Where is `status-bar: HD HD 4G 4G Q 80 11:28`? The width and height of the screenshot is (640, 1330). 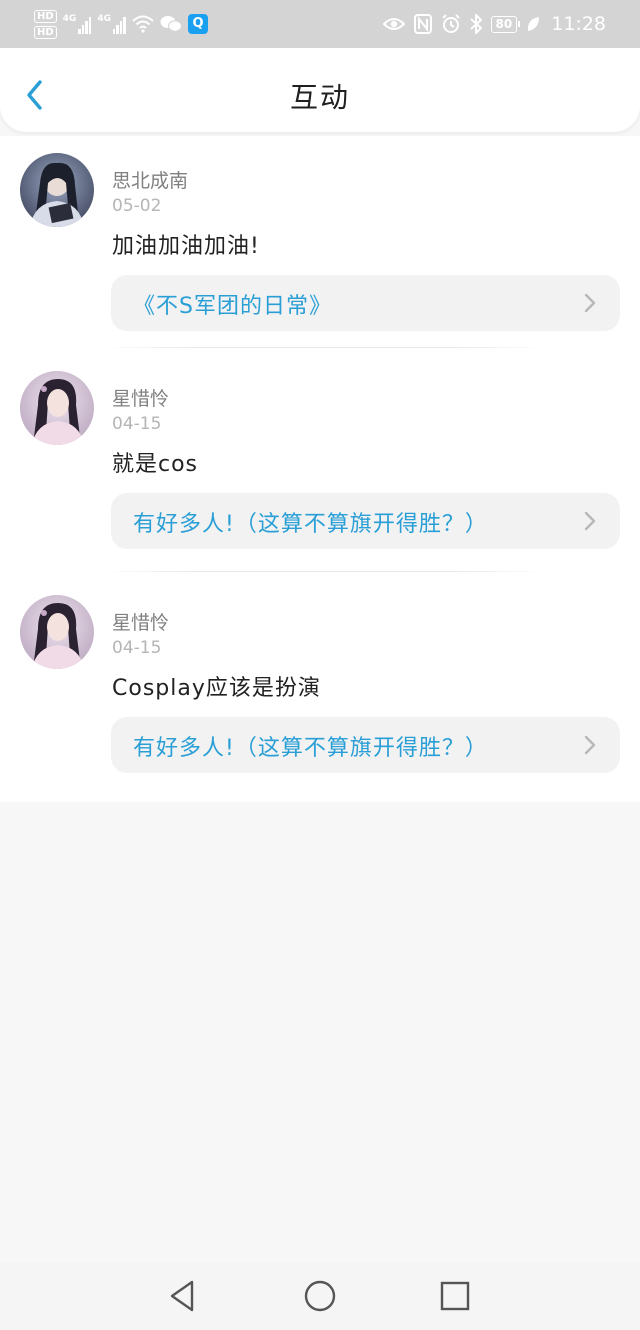 status-bar: HD HD 4G 4G Q 80 11:28 is located at coordinates (320, 24).